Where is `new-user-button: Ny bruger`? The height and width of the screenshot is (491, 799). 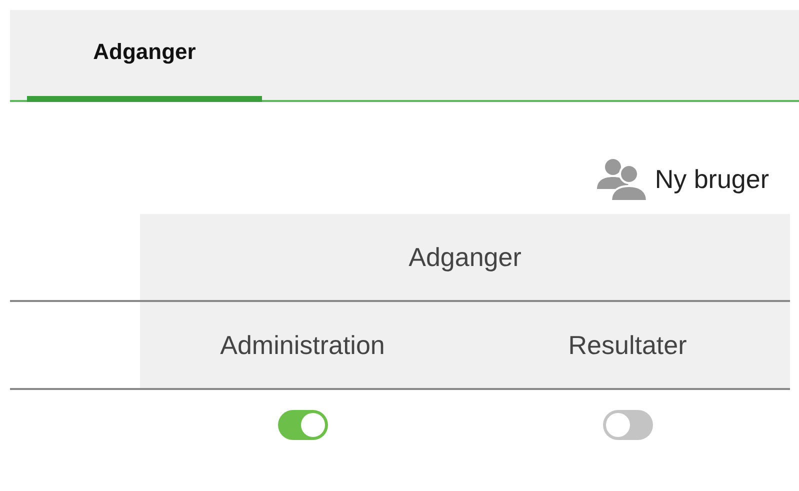
new-user-button: Ny bruger is located at coordinates (681, 179).